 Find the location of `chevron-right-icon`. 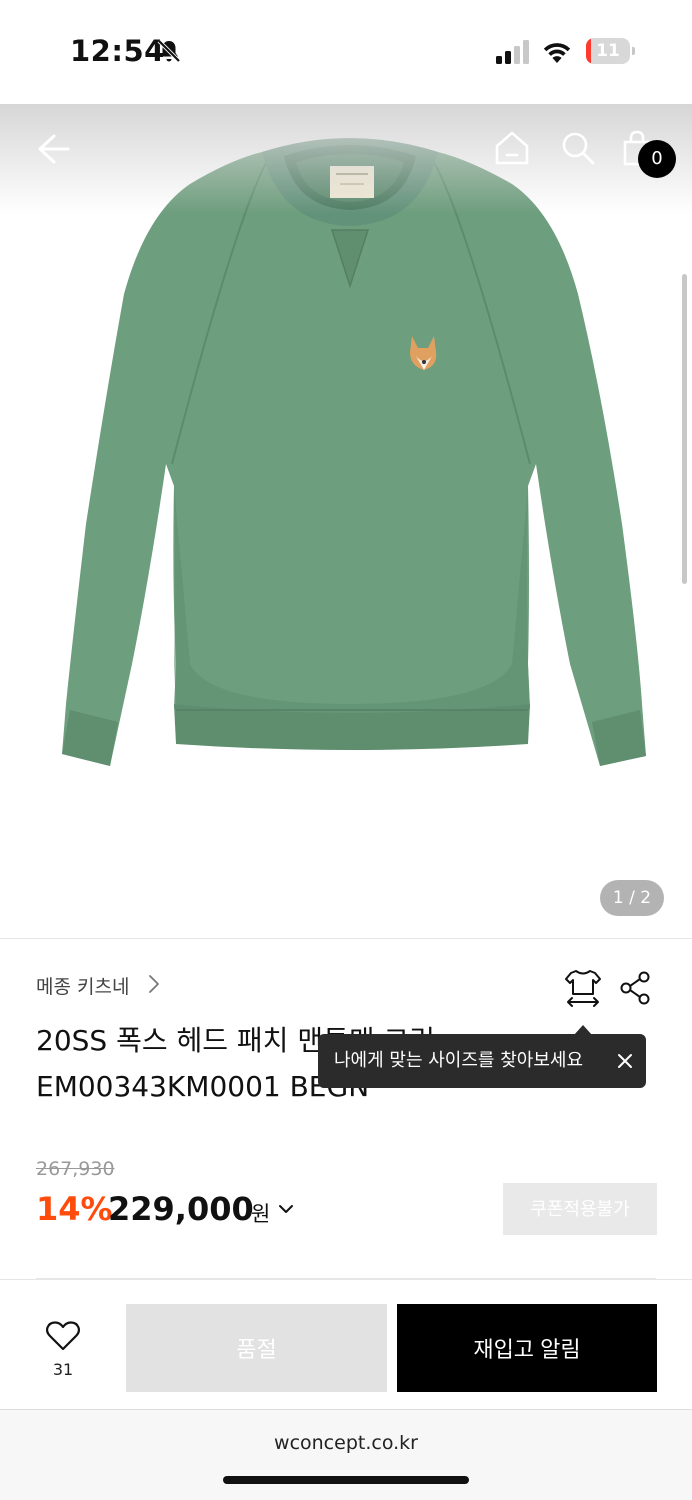

chevron-right-icon is located at coordinates (154, 984).